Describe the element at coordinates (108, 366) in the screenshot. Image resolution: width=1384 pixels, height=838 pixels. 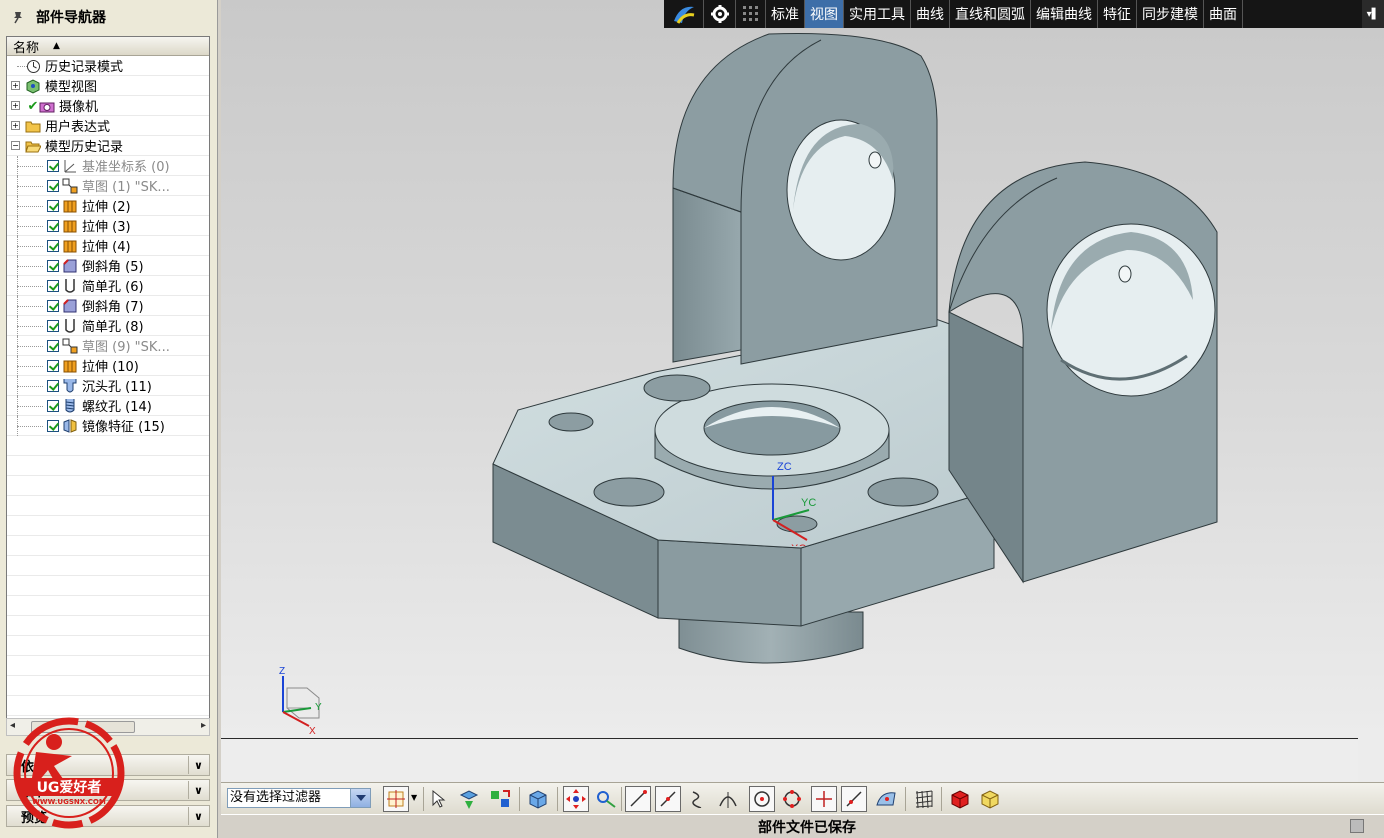
I see `tree-row: 拉伸 (10)` at that location.